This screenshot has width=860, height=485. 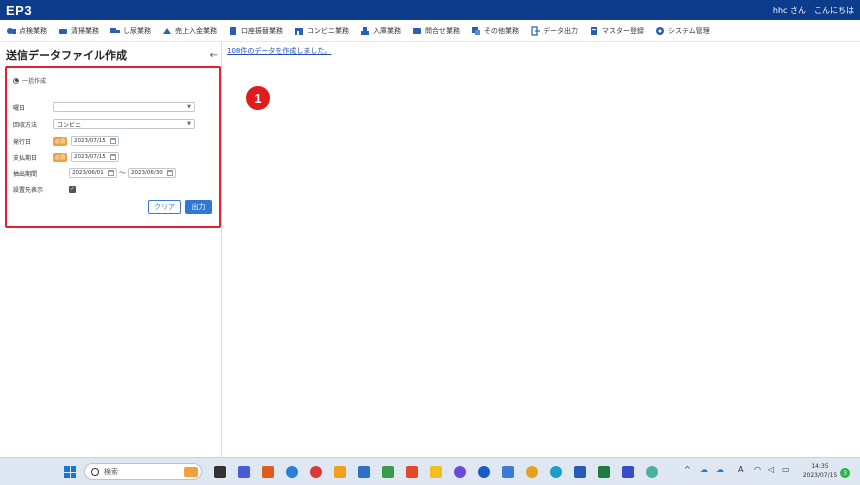 I want to click on menu-item-convenience: コンビニ業務, so click(x=321, y=31).